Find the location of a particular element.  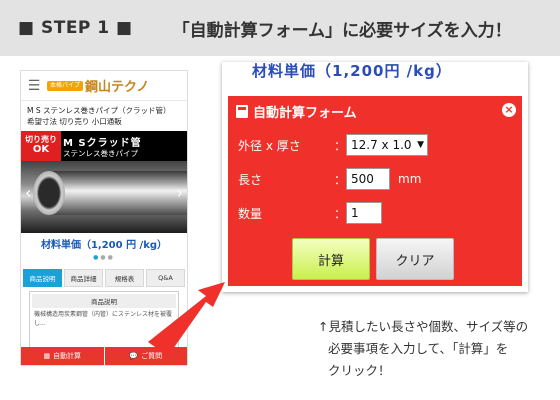

caption-line1: ↑見積したい長さや個数、サイズ等の is located at coordinates (423, 326).